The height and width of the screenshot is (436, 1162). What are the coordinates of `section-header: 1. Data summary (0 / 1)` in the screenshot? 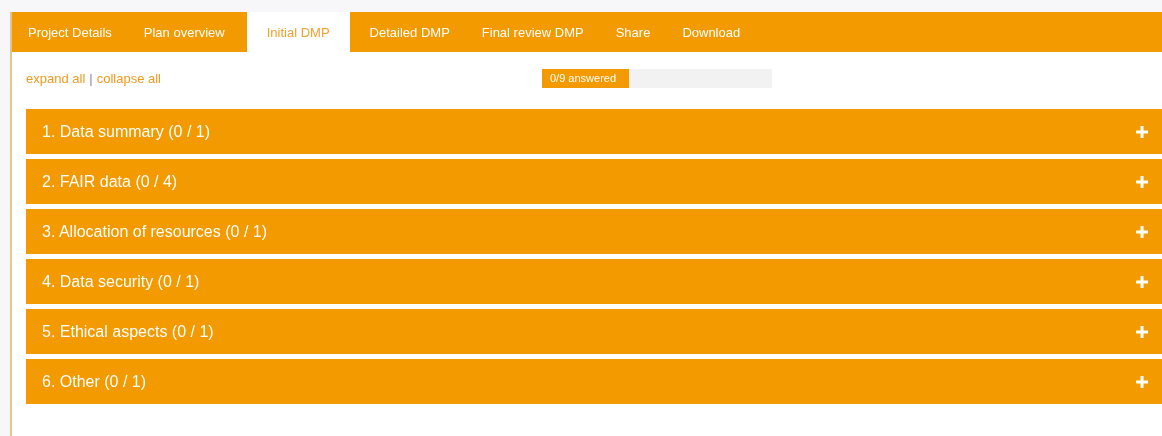 It's located at (594, 131).